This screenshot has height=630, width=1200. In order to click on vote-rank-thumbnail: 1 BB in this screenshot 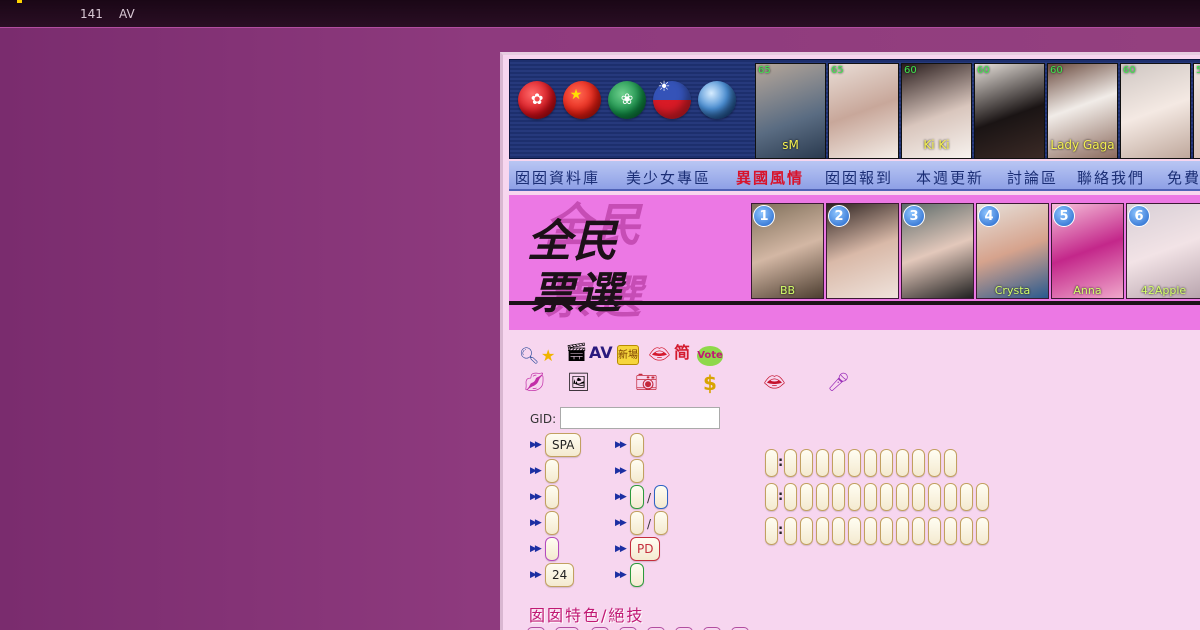, I will do `click(787, 251)`.